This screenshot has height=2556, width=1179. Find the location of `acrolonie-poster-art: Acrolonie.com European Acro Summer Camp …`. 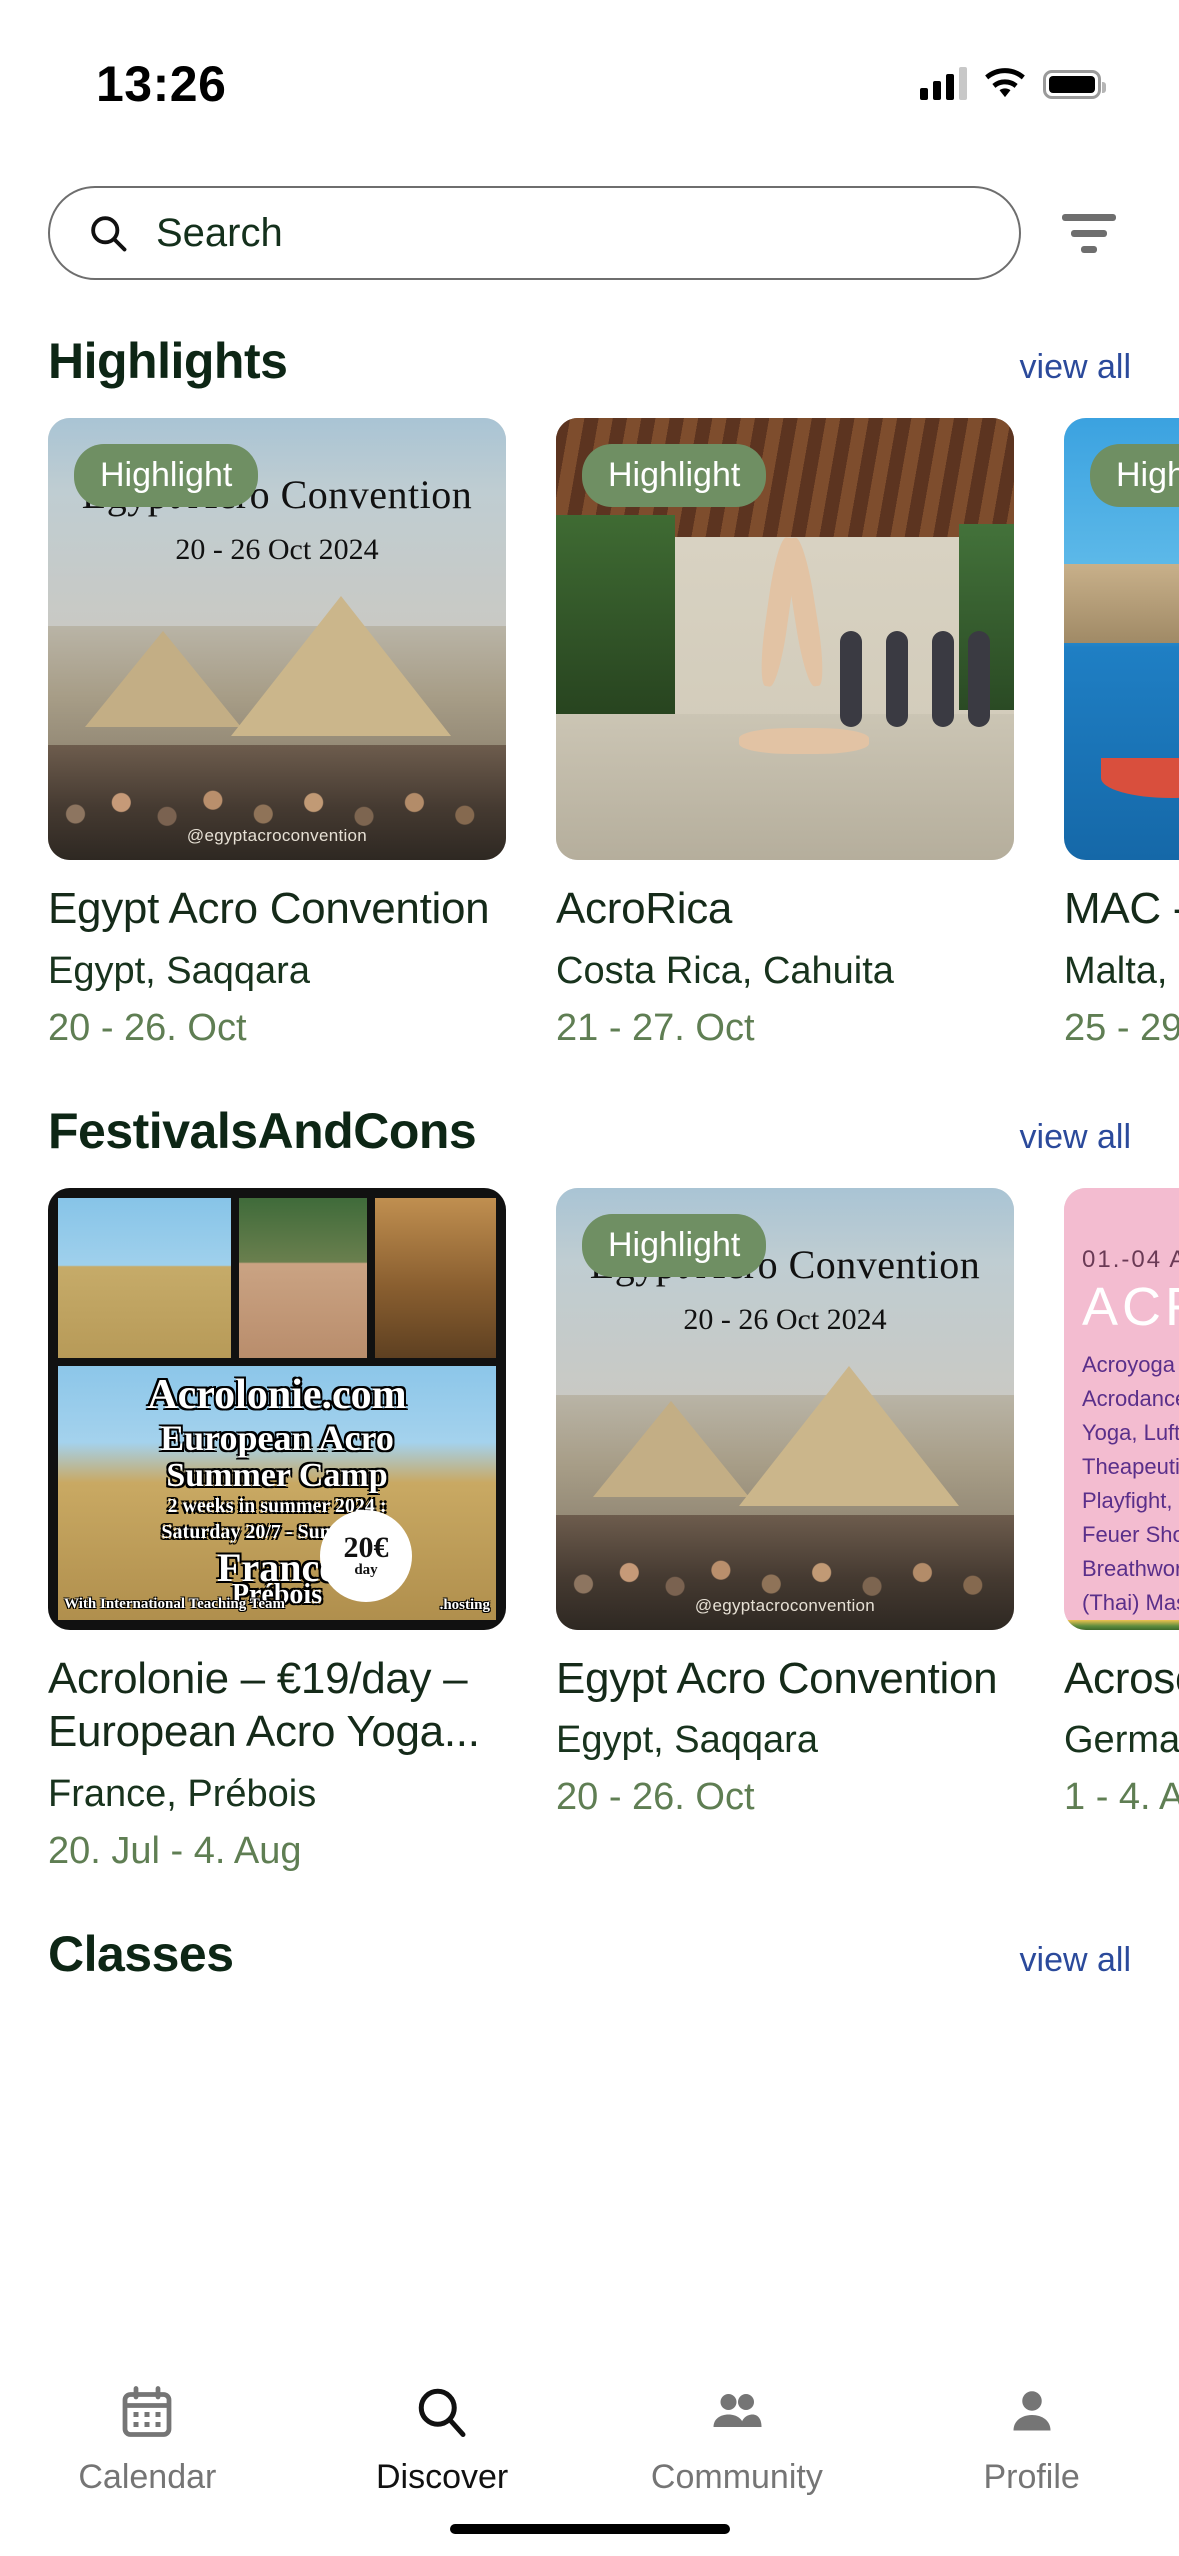

acrolonie-poster-art: Acrolonie.com European Acro Summer Camp … is located at coordinates (277, 1408).